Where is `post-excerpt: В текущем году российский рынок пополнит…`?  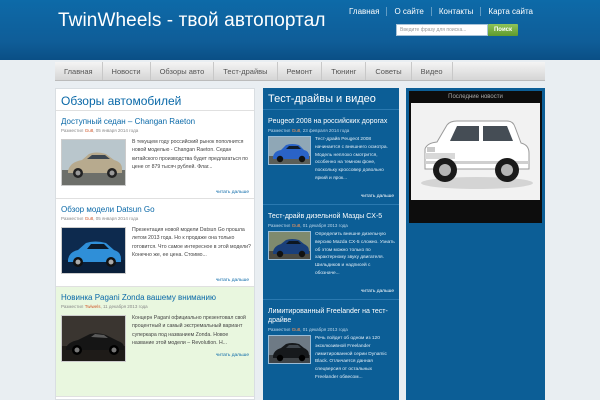
post-excerpt: В текущем году российский рынок пополнит… is located at coordinates (190, 154).